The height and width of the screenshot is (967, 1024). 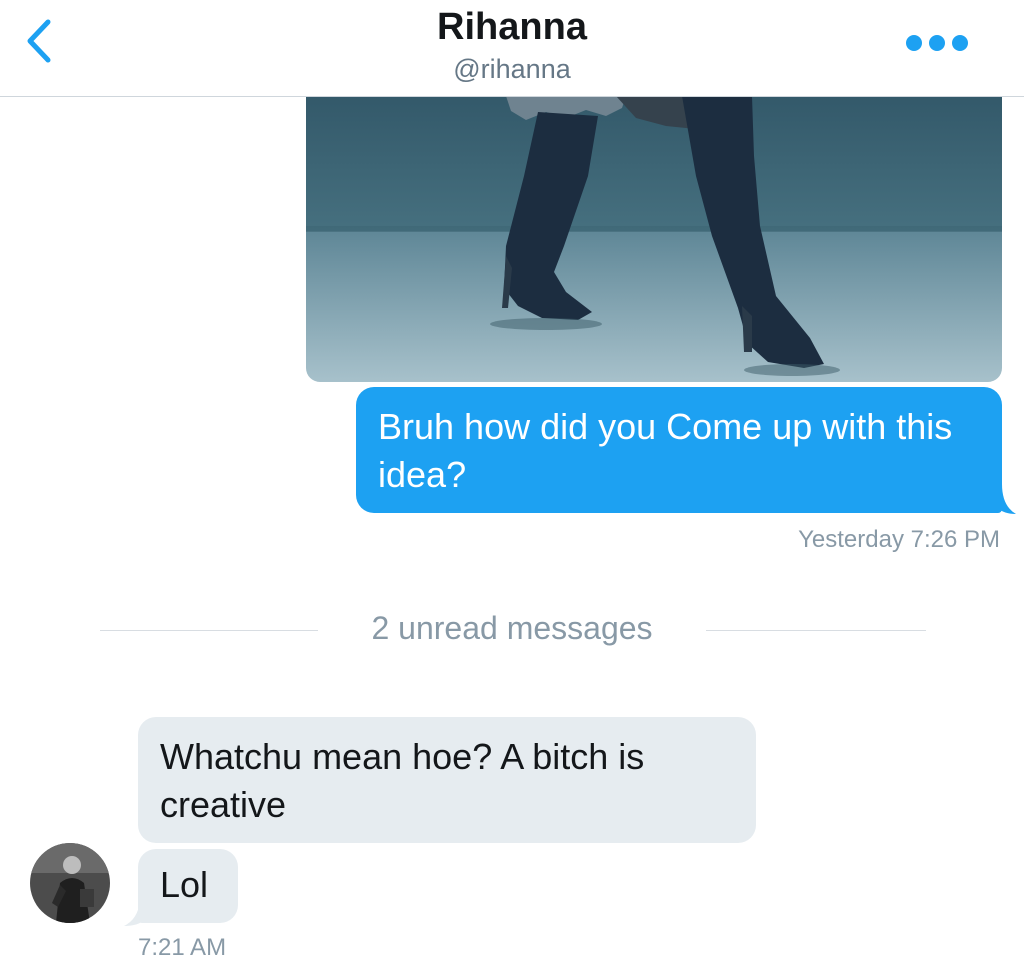 What do you see at coordinates (512, 69) in the screenshot?
I see `conversation-handle: @rihanna` at bounding box center [512, 69].